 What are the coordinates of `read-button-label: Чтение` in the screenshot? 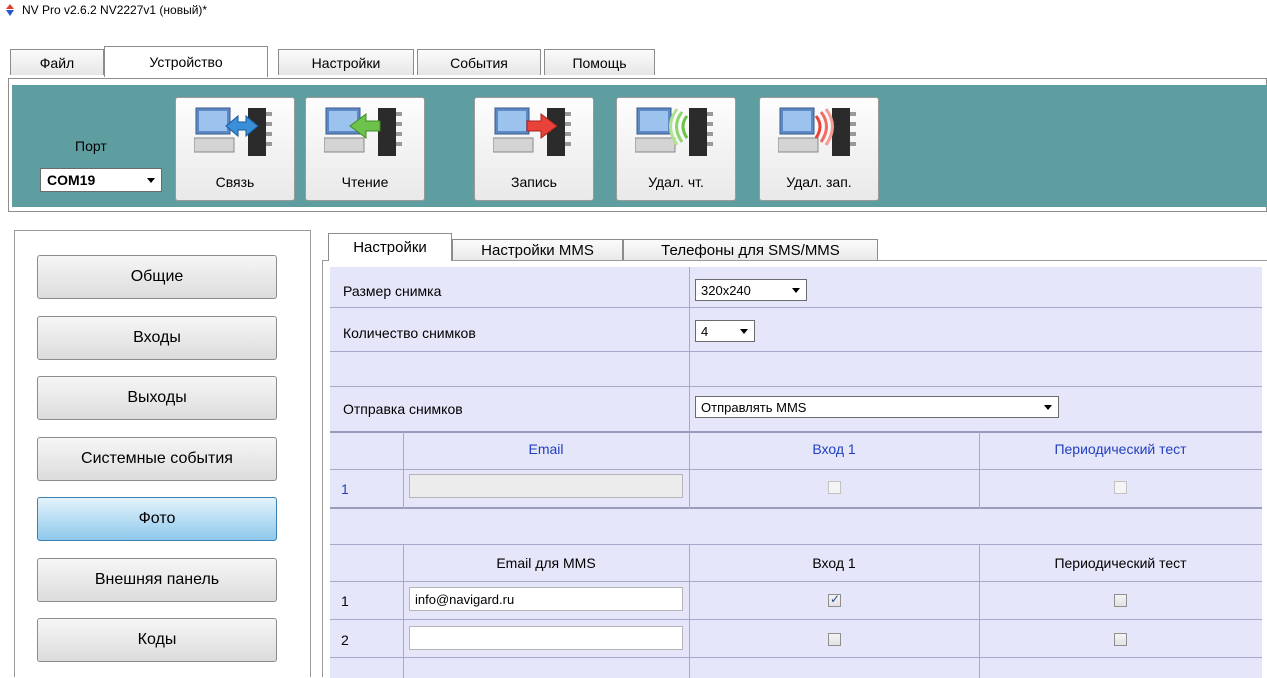 It's located at (365, 182).